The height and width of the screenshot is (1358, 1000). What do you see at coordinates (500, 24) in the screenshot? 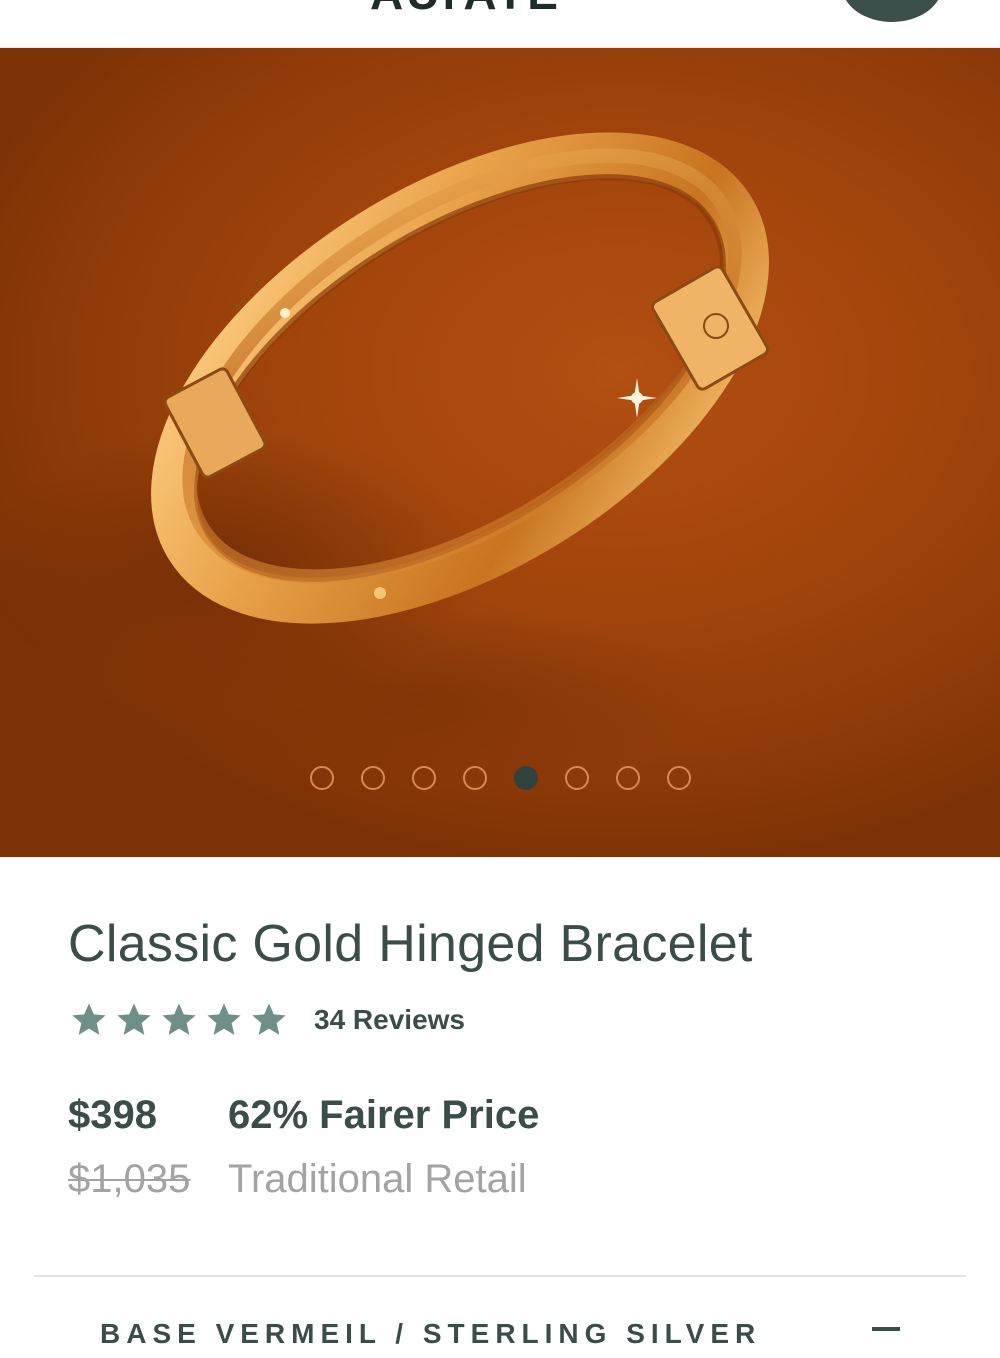
I see `site-header: AUrATE` at bounding box center [500, 24].